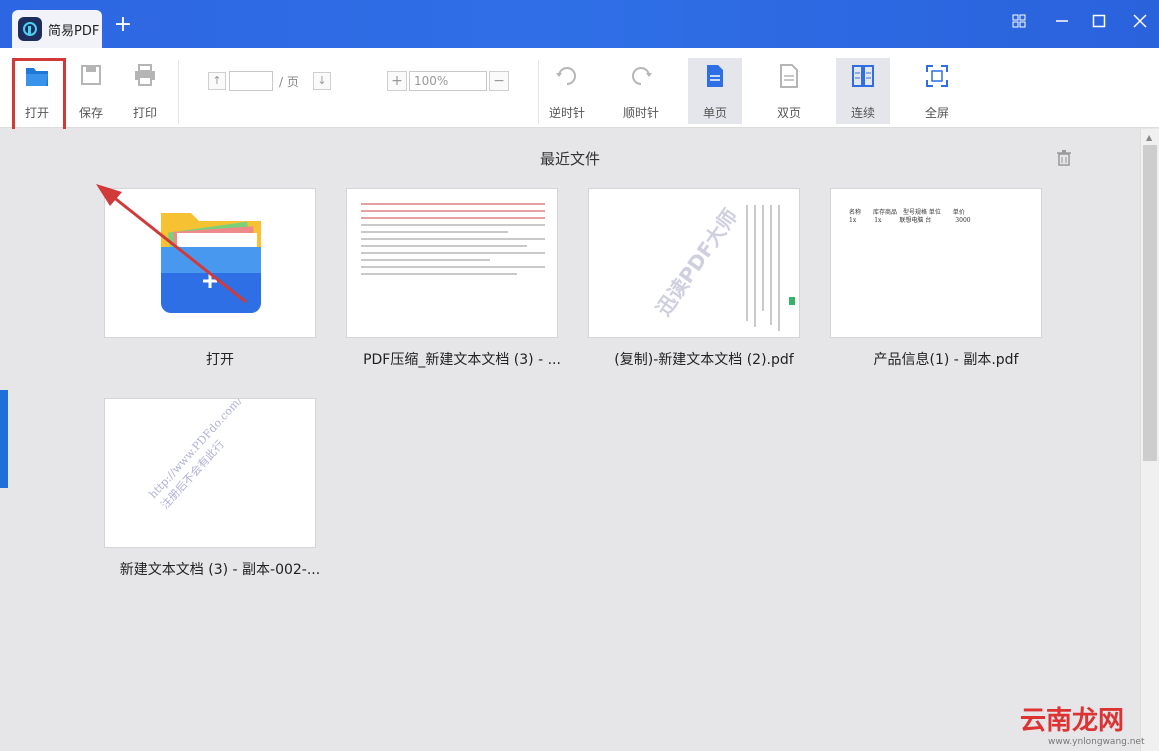 The width and height of the screenshot is (1159, 751). I want to click on annotation-arrow, so click(171, 244).